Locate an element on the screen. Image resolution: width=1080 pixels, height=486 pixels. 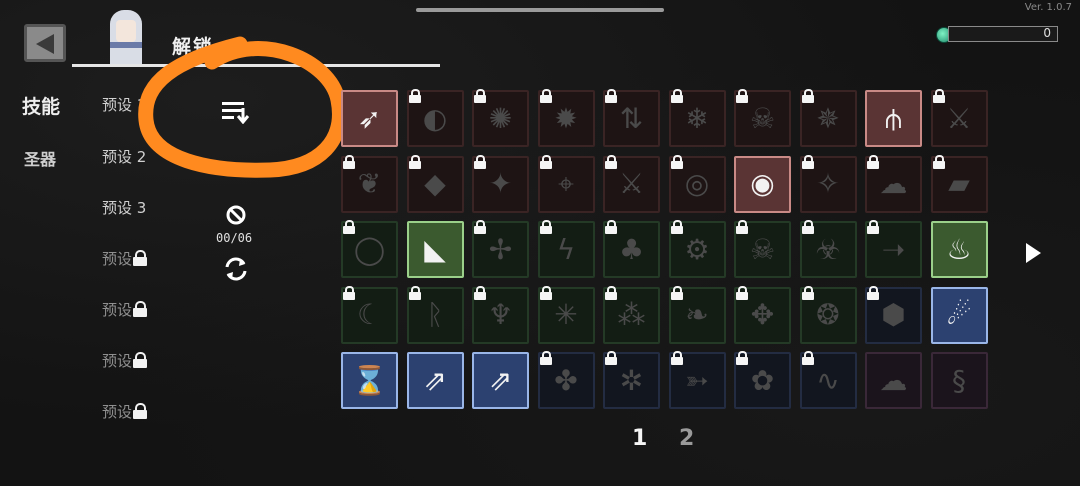
preset-item-3: 预设 3 is located at coordinates (124, 207).